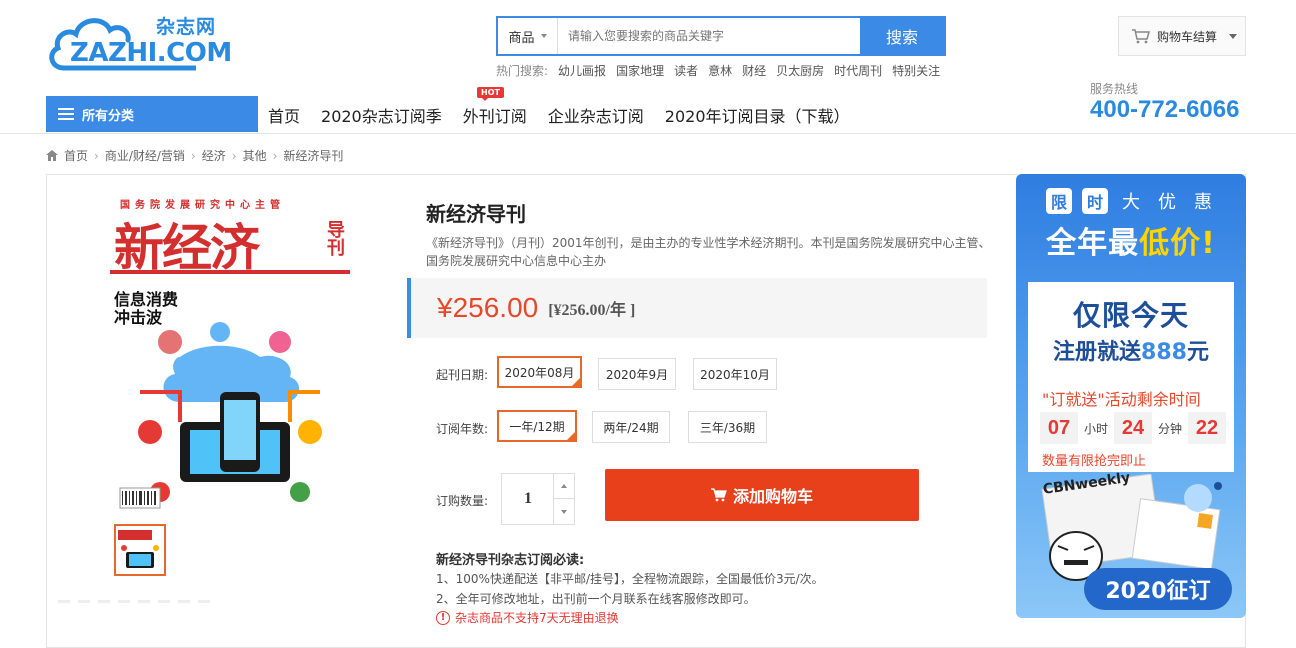 This screenshot has width=1296, height=648. I want to click on hot-word: 特别关注, so click(916, 70).